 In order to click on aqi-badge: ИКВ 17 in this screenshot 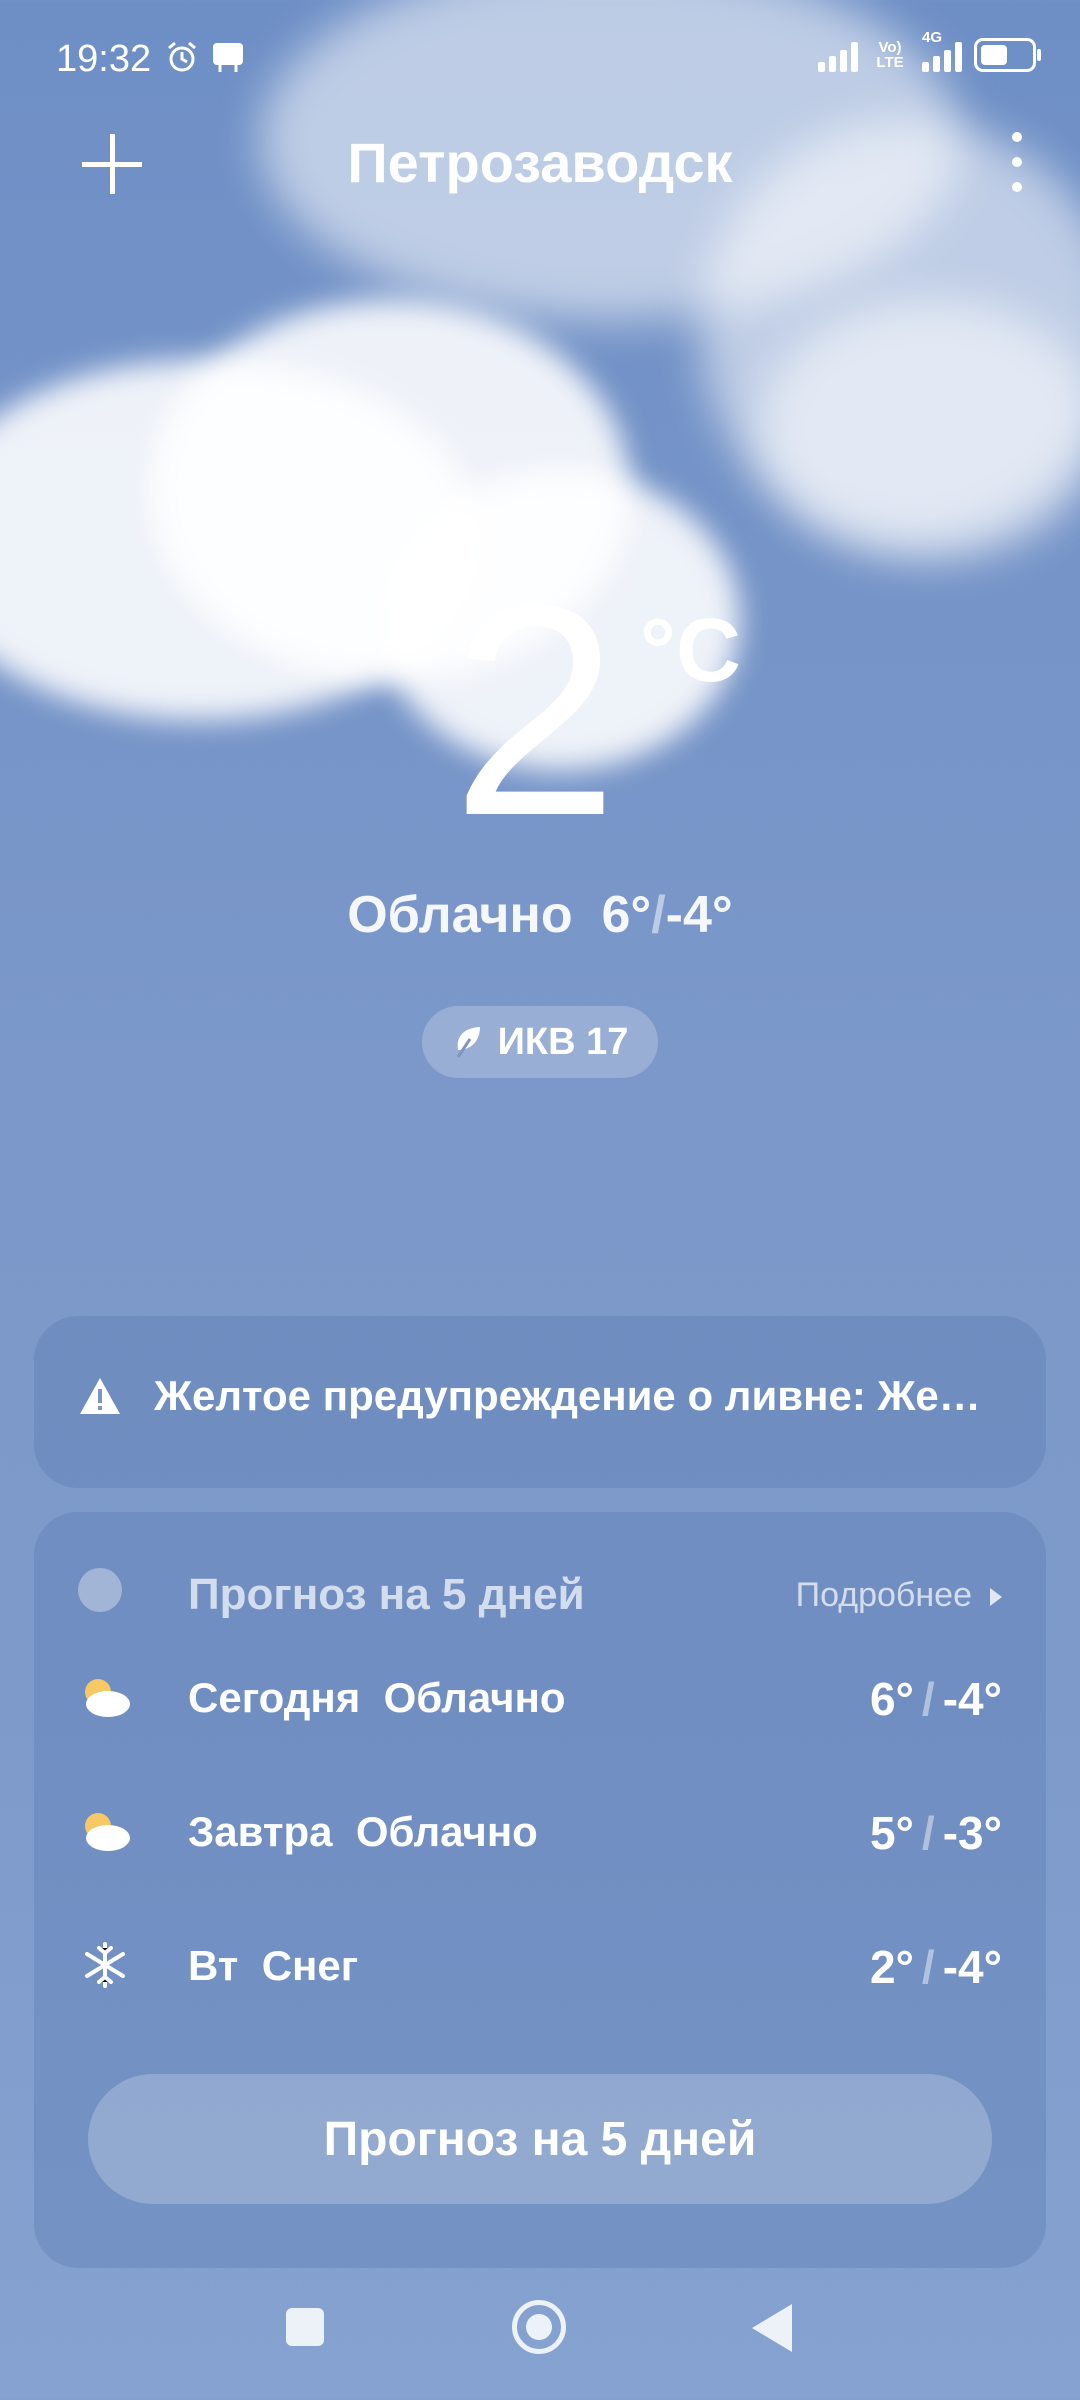, I will do `click(540, 1042)`.